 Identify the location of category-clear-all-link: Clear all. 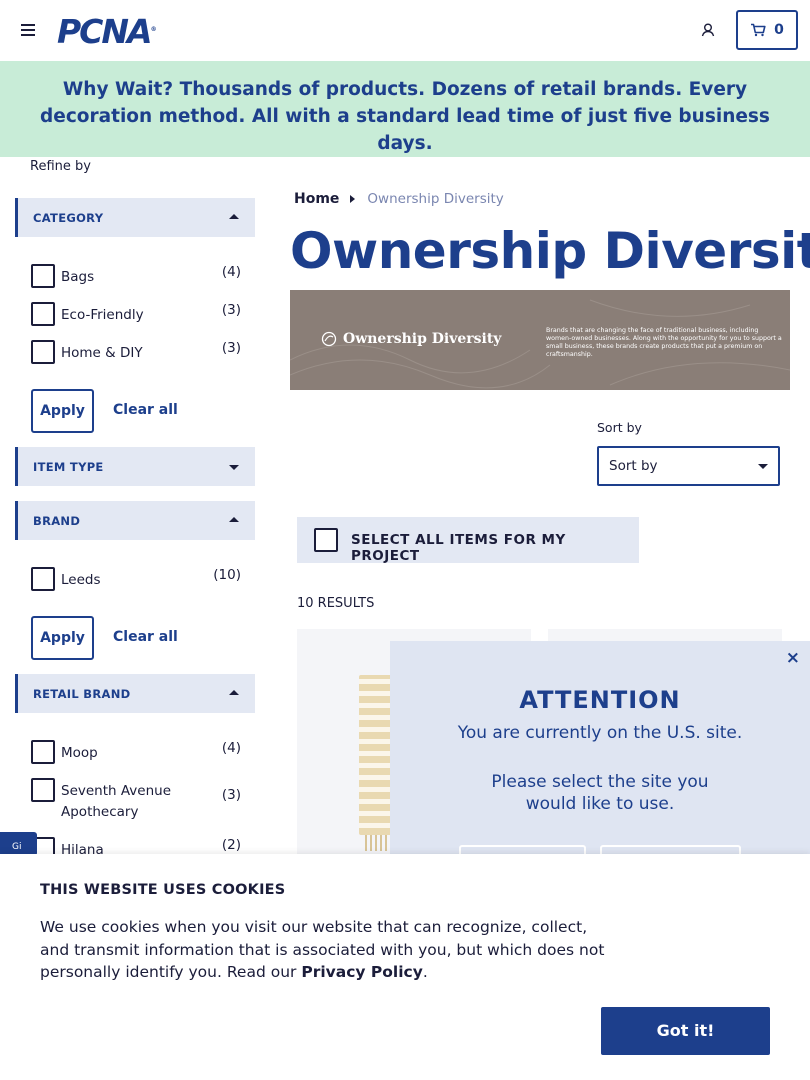
(145, 410).